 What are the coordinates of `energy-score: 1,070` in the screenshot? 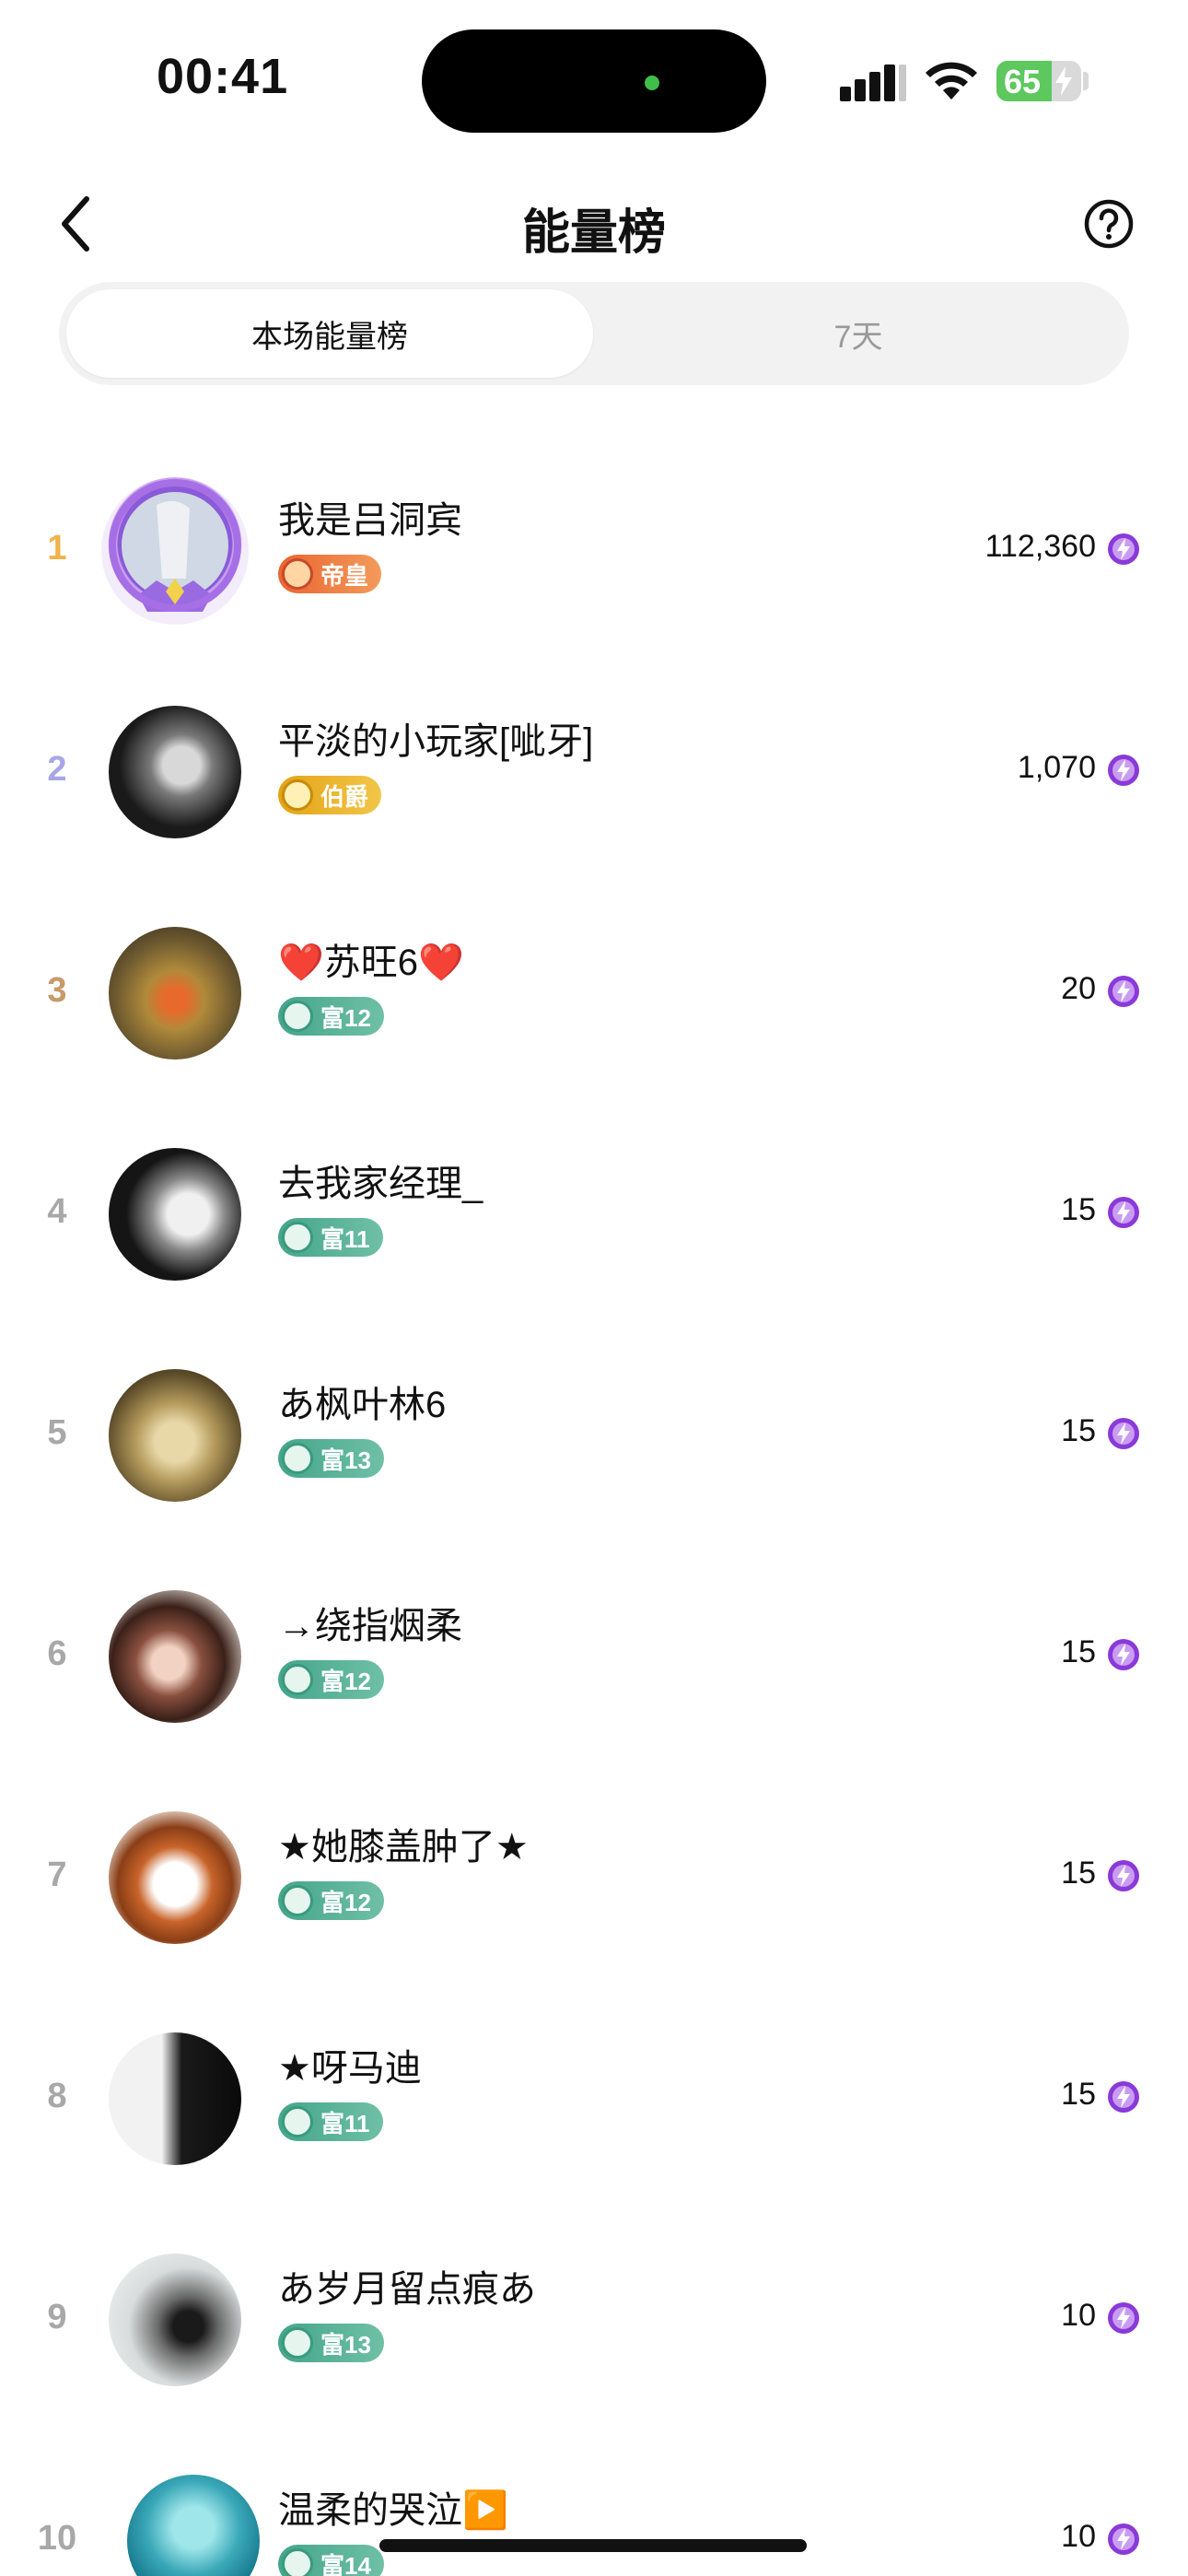 It's located at (1056, 767).